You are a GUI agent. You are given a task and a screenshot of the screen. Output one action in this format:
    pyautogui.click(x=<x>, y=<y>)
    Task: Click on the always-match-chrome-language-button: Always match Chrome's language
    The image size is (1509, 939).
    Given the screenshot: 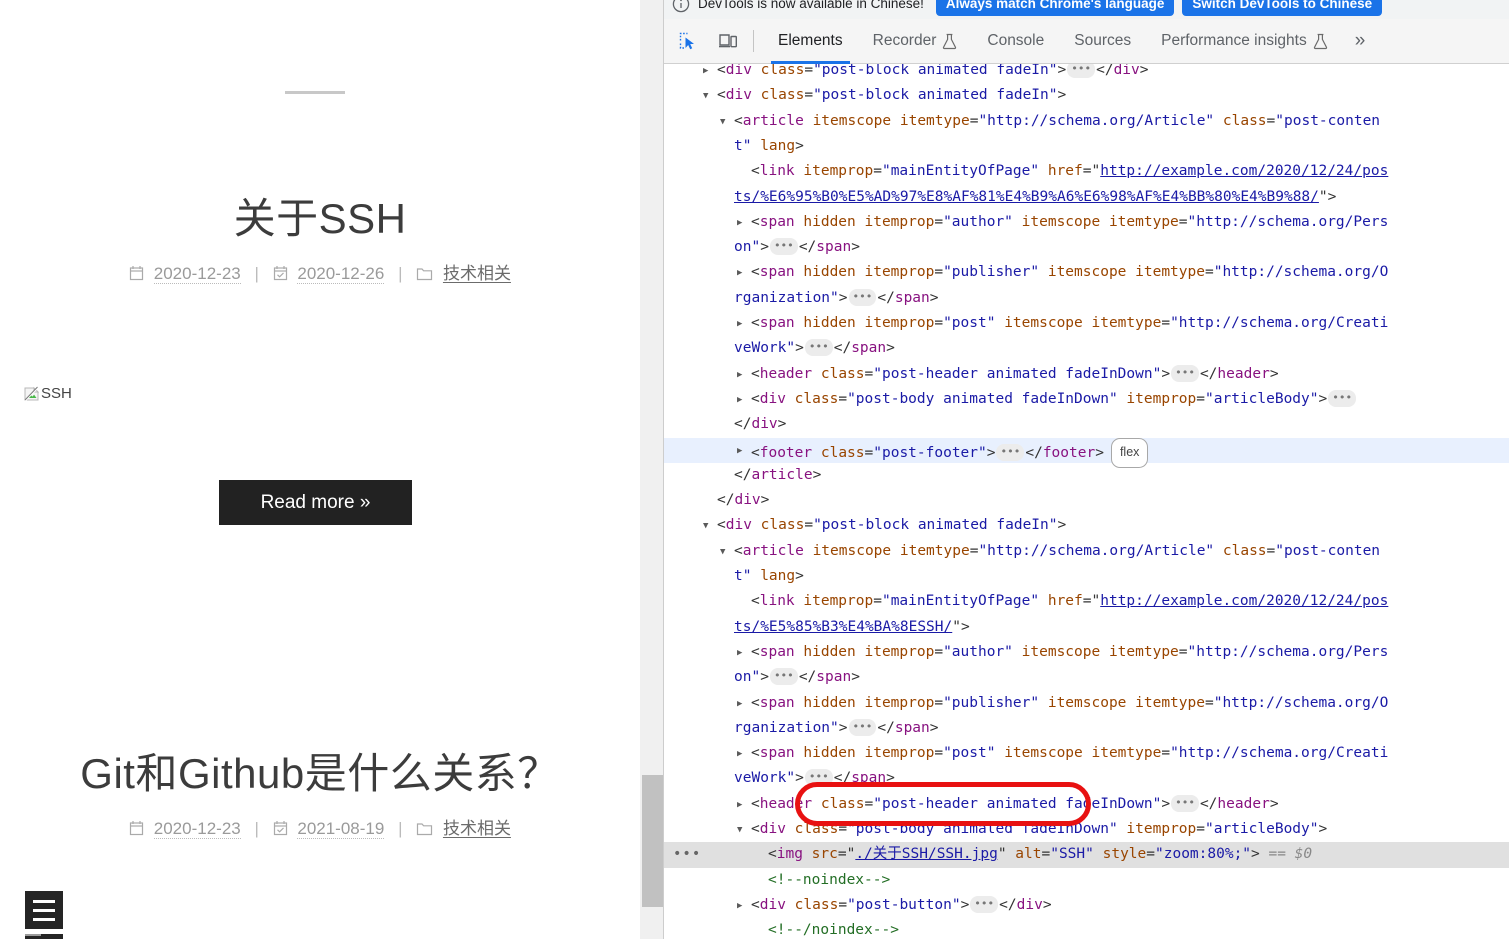 What is the action you would take?
    pyautogui.click(x=1055, y=8)
    